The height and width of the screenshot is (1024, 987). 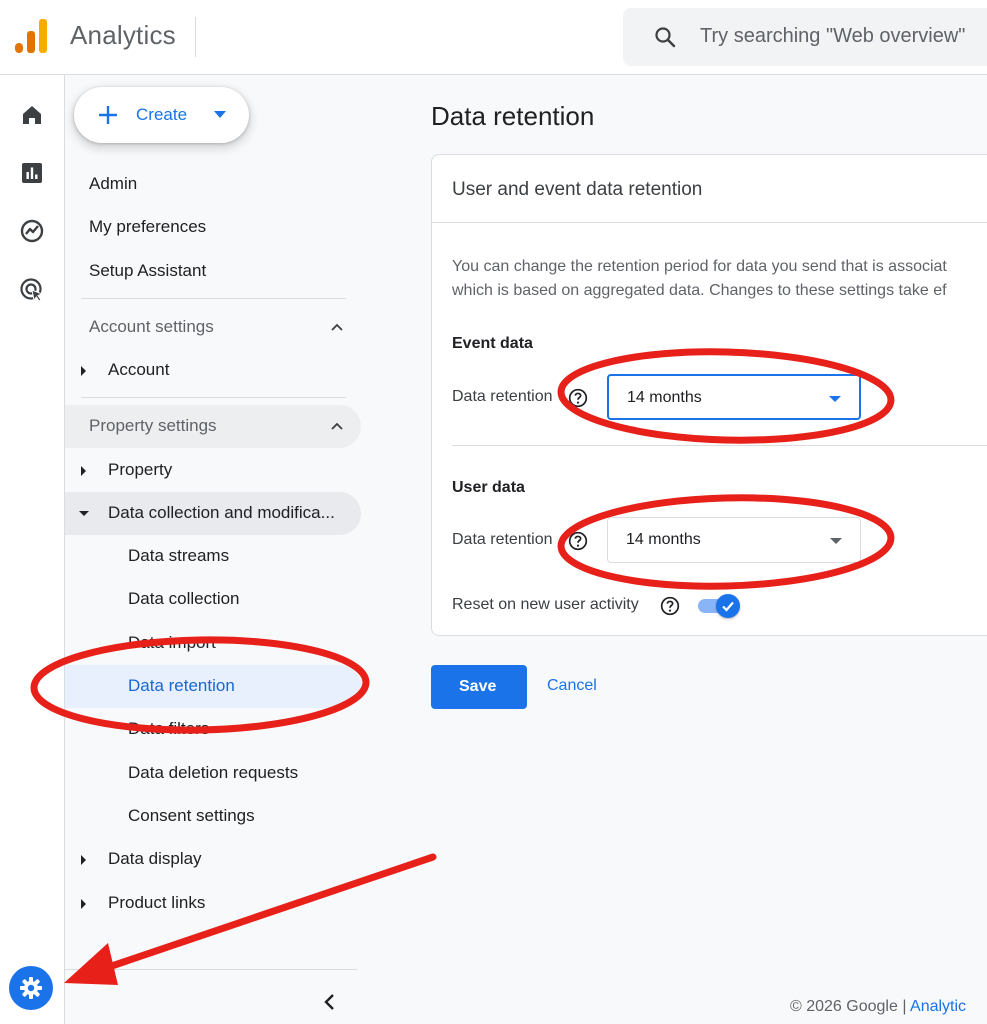 I want to click on create-button: Create, so click(x=161, y=115).